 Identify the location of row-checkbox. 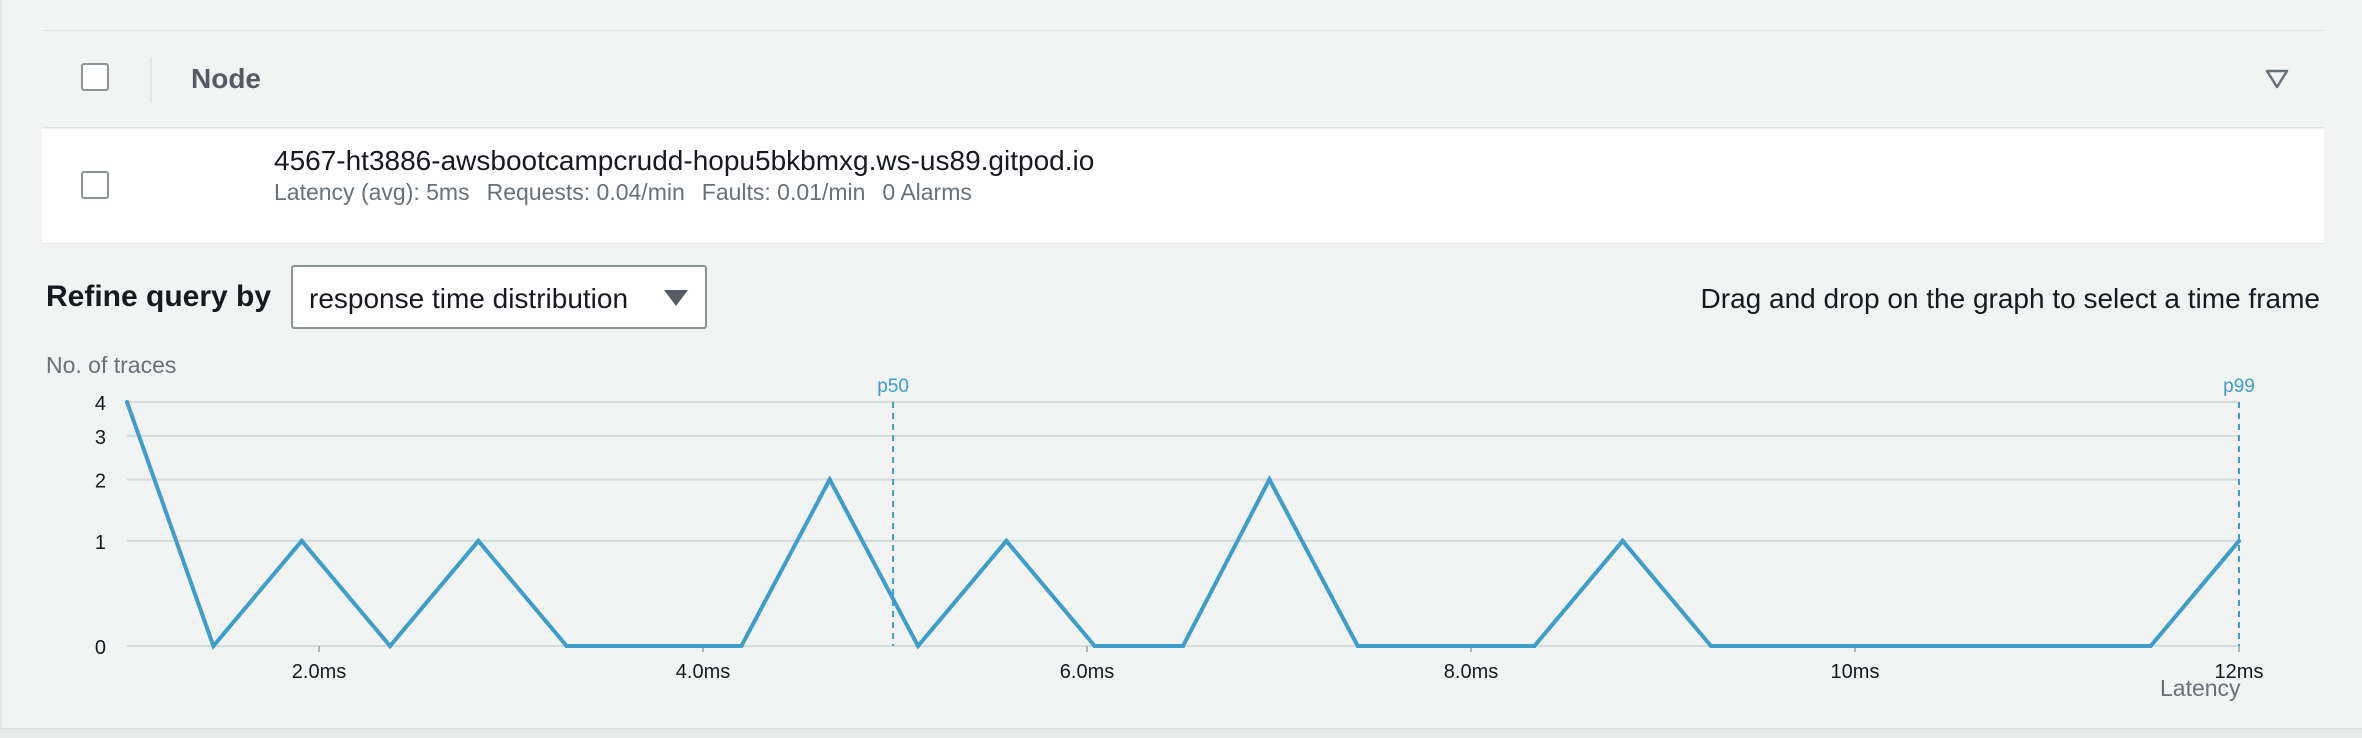
(95, 185).